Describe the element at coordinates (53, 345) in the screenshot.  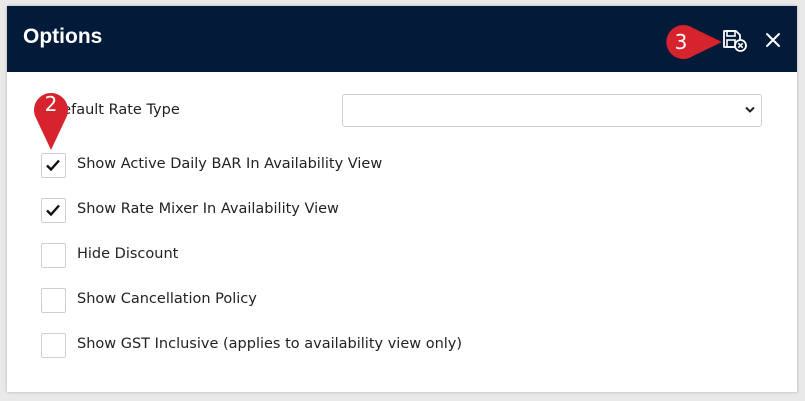
I see `show-gst-inclusive-checkbox` at that location.